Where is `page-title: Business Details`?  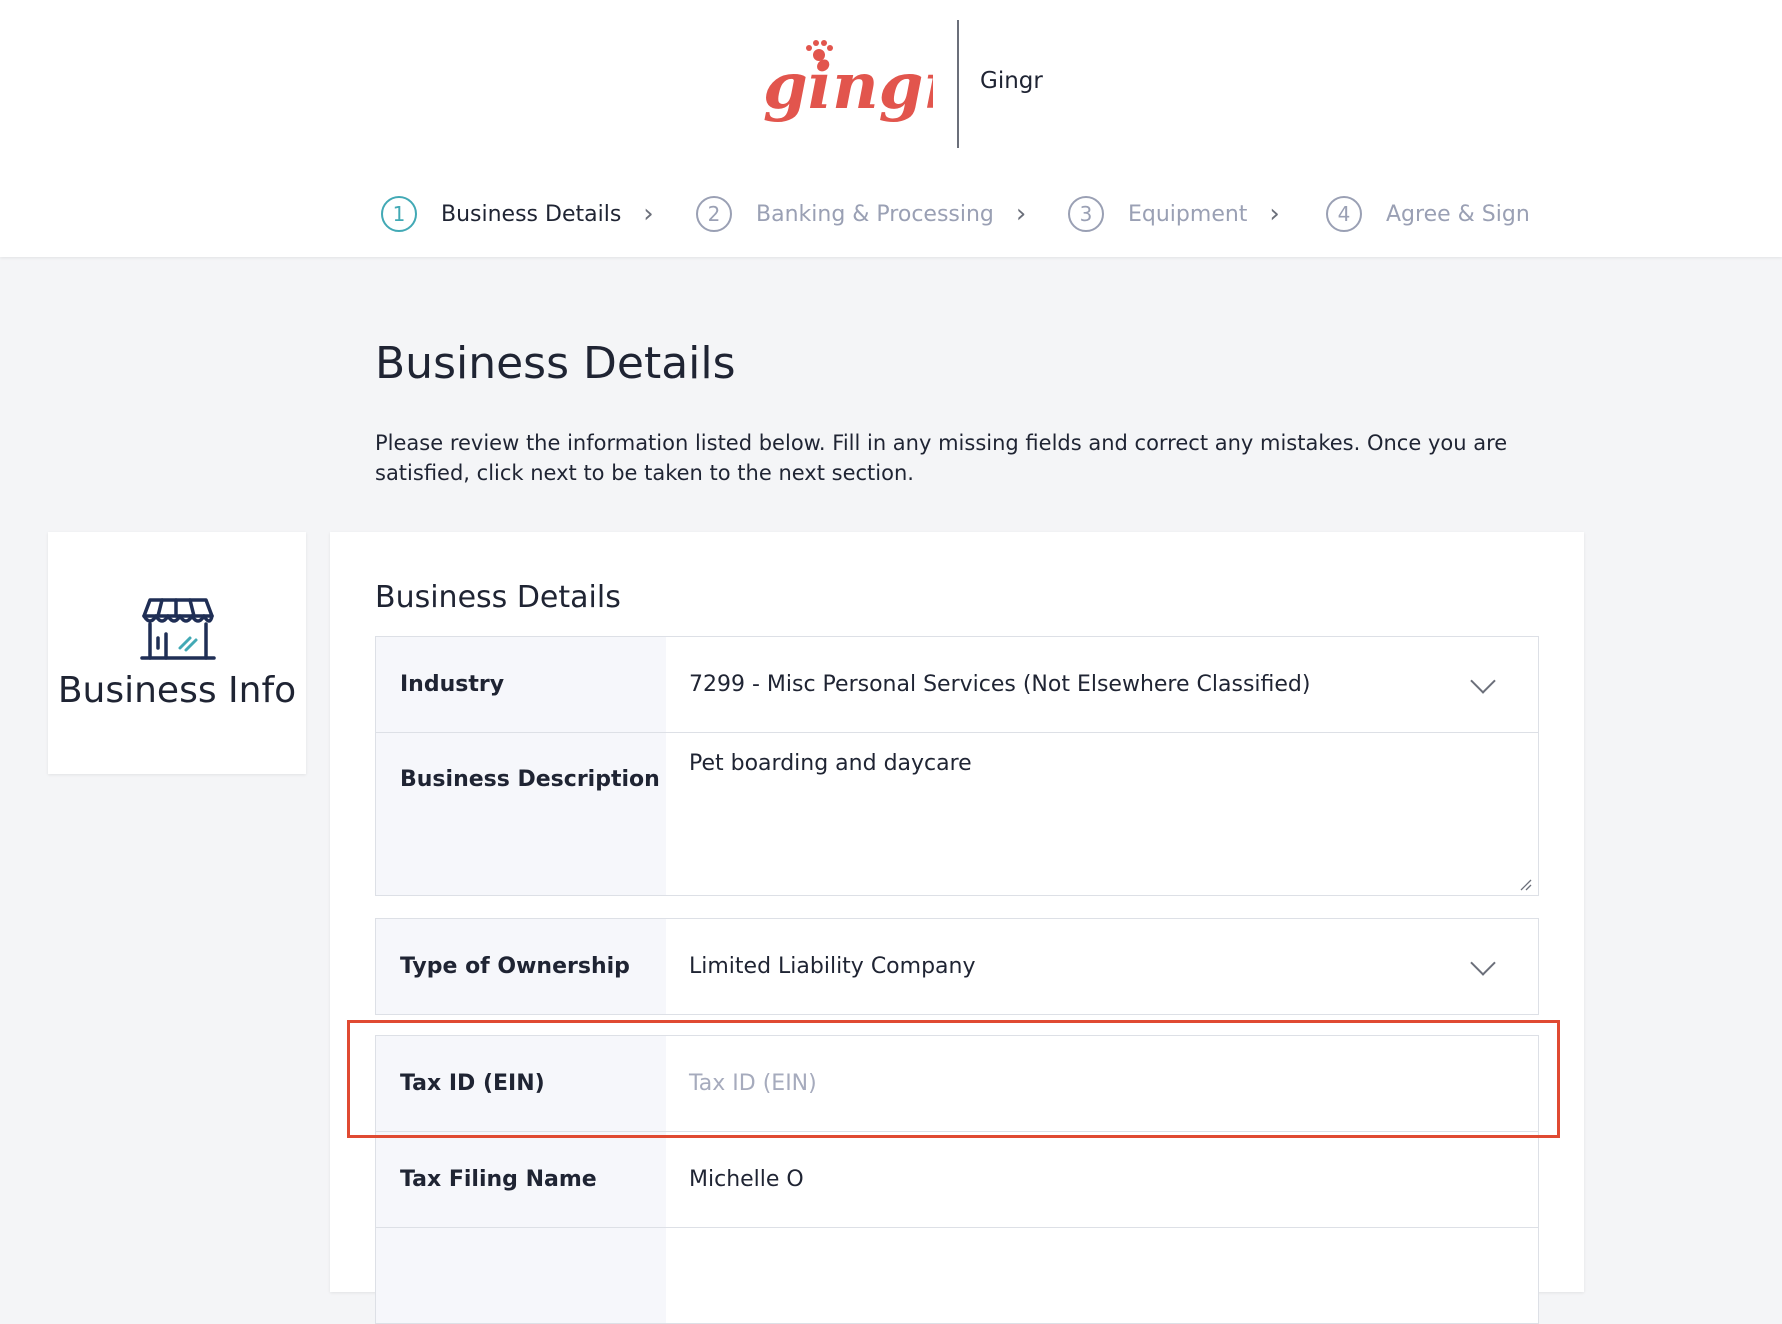 page-title: Business Details is located at coordinates (555, 363).